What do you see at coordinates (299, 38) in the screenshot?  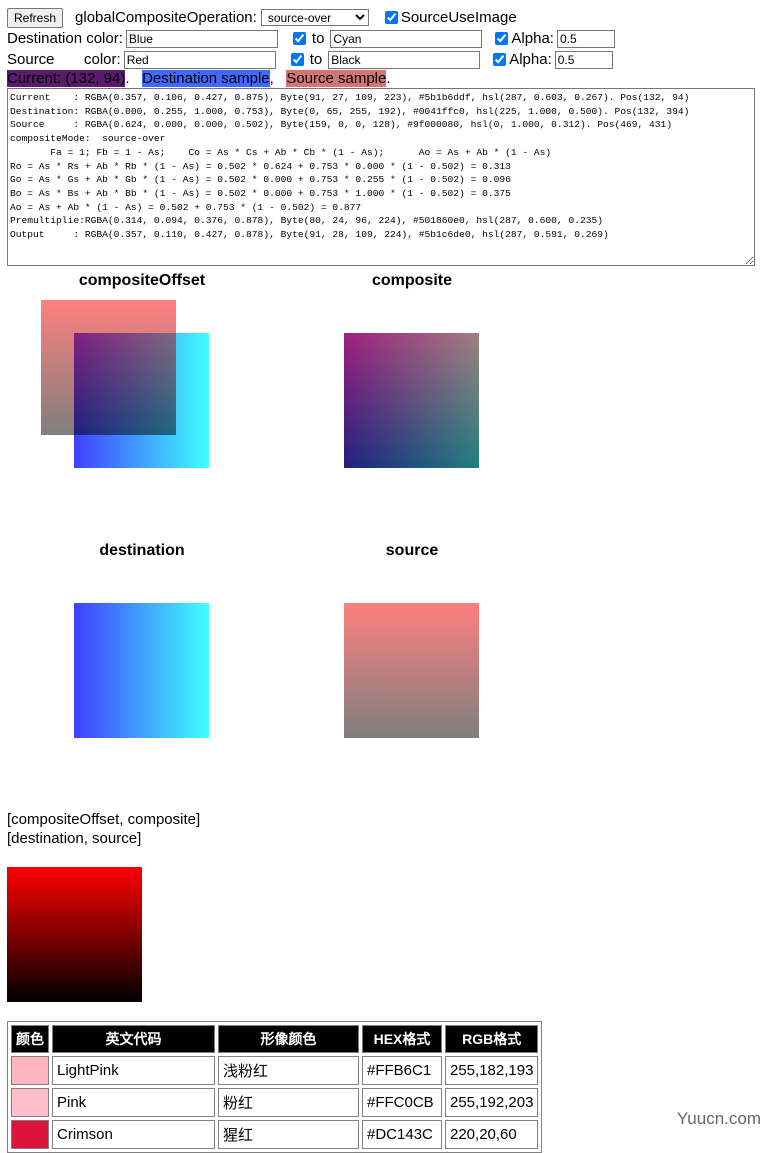 I see `destination-gradient-checkbox` at bounding box center [299, 38].